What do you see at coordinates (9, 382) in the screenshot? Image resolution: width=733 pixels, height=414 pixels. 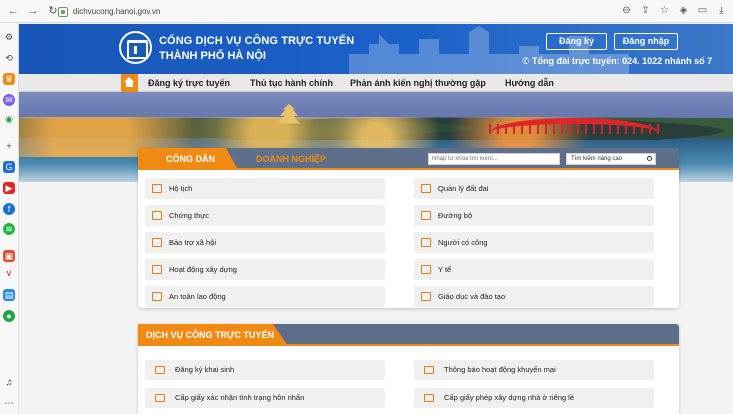 I see `notification-bell-icon: ♫` at bounding box center [9, 382].